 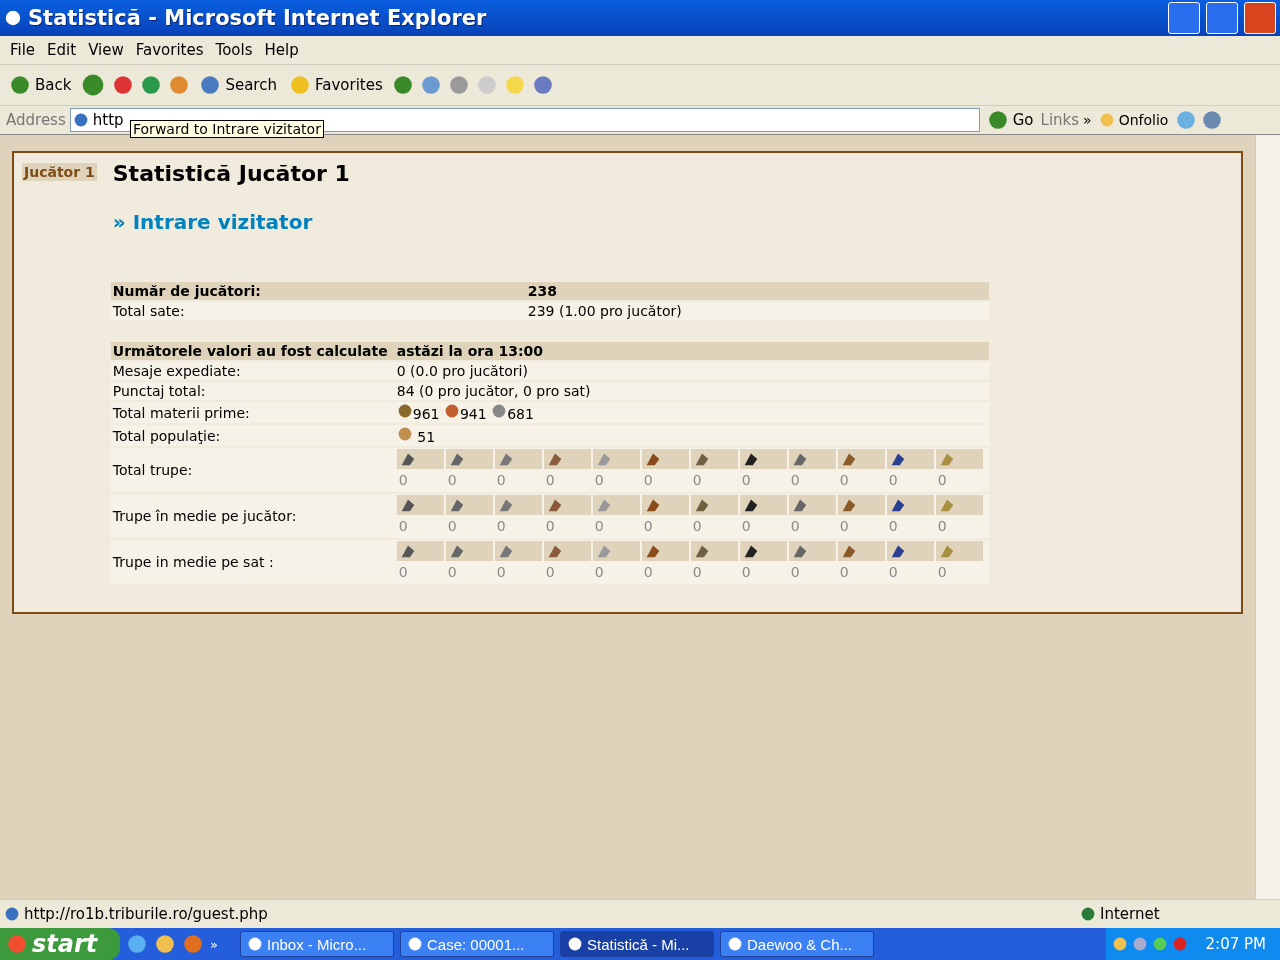 I want to click on table-cell: Număr de jucători:, so click(x=318, y=291).